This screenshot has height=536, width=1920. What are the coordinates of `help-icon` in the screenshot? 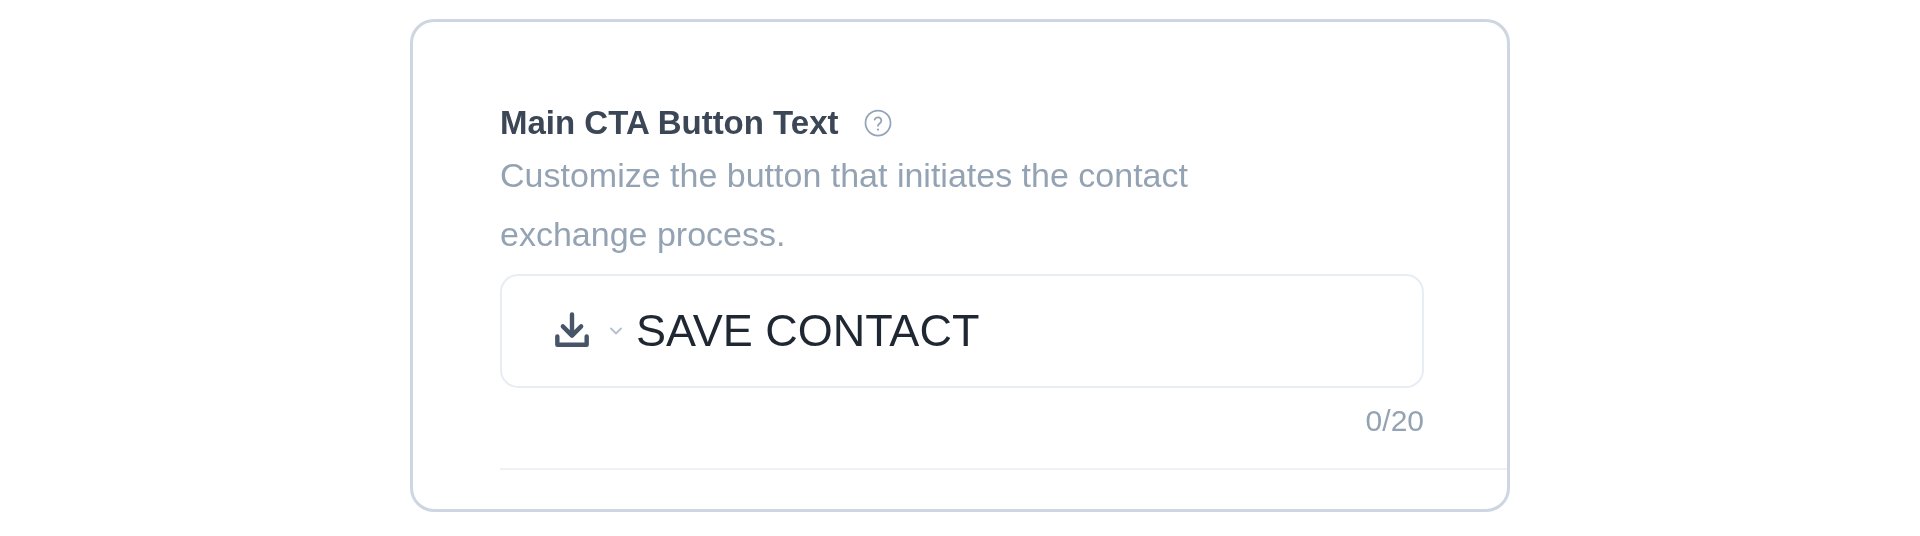 It's located at (877, 123).